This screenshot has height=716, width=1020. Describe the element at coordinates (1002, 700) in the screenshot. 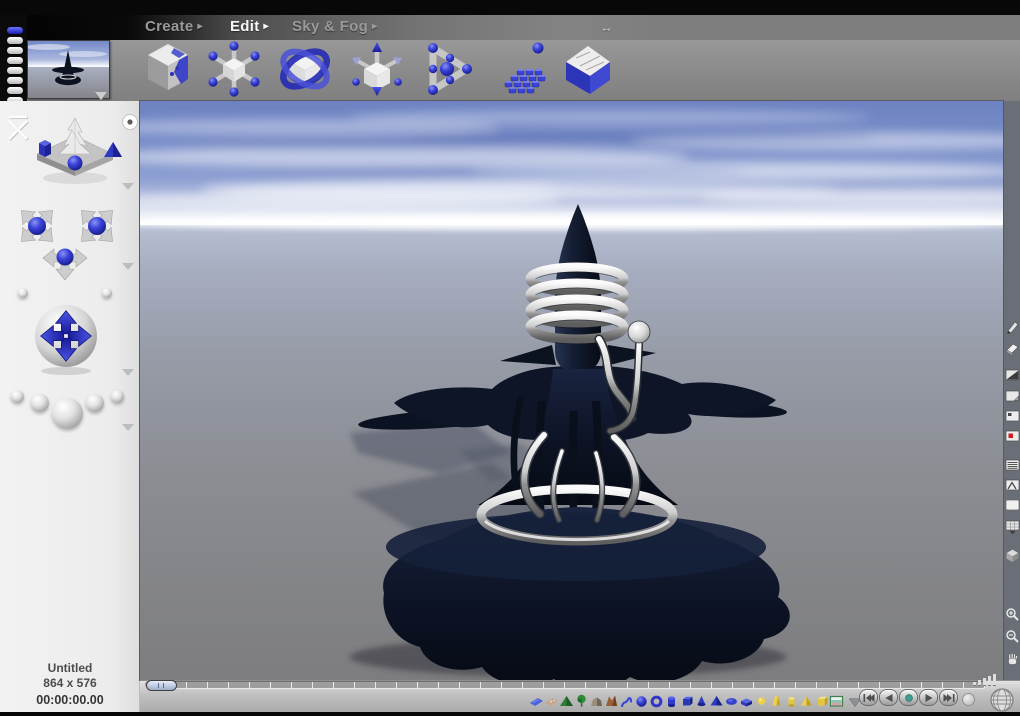

I see `network-globe-button` at that location.